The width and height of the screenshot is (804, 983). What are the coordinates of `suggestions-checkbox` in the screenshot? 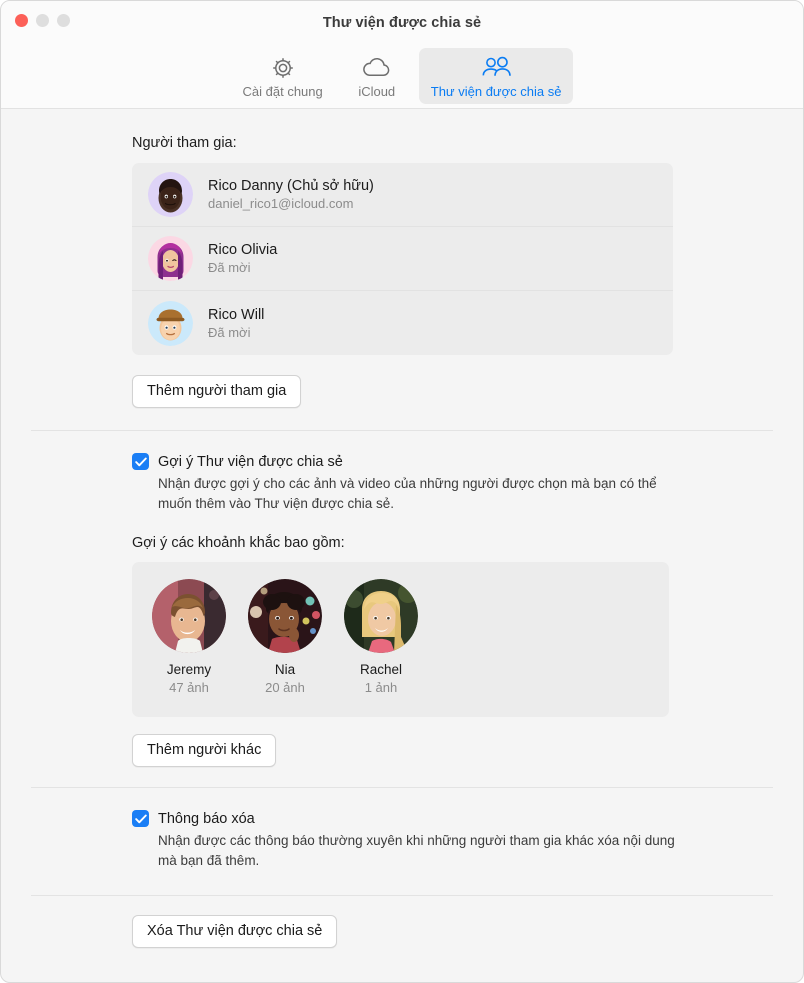 It's located at (140, 462).